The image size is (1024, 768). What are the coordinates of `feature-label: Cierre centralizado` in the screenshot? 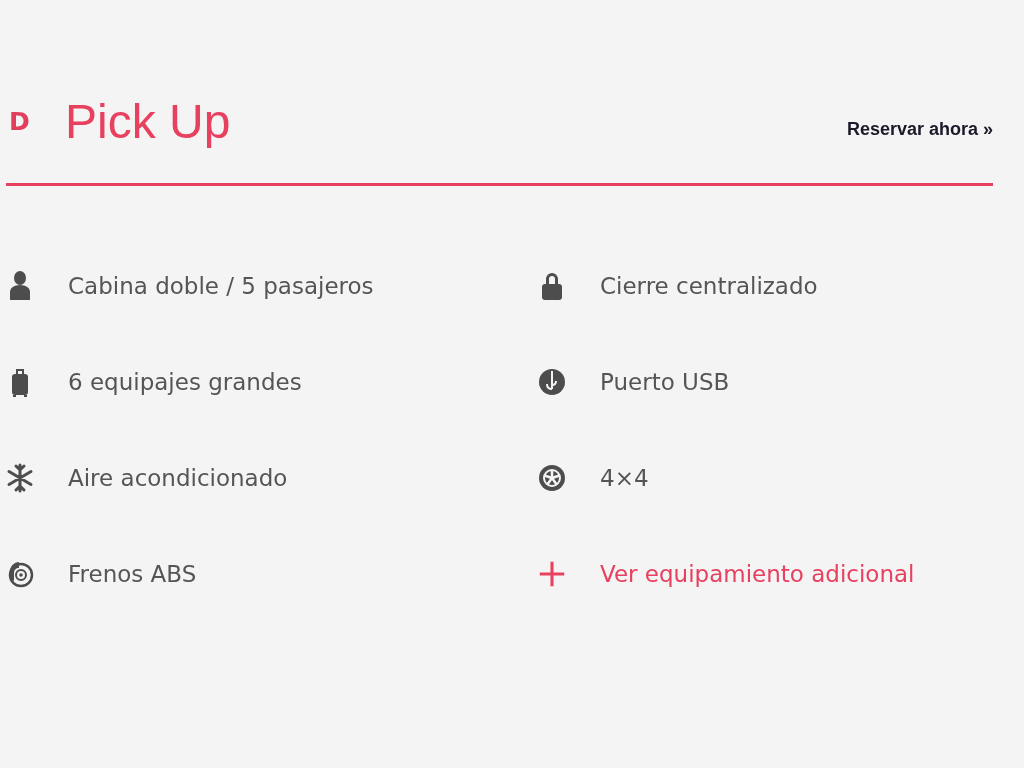 It's located at (709, 286).